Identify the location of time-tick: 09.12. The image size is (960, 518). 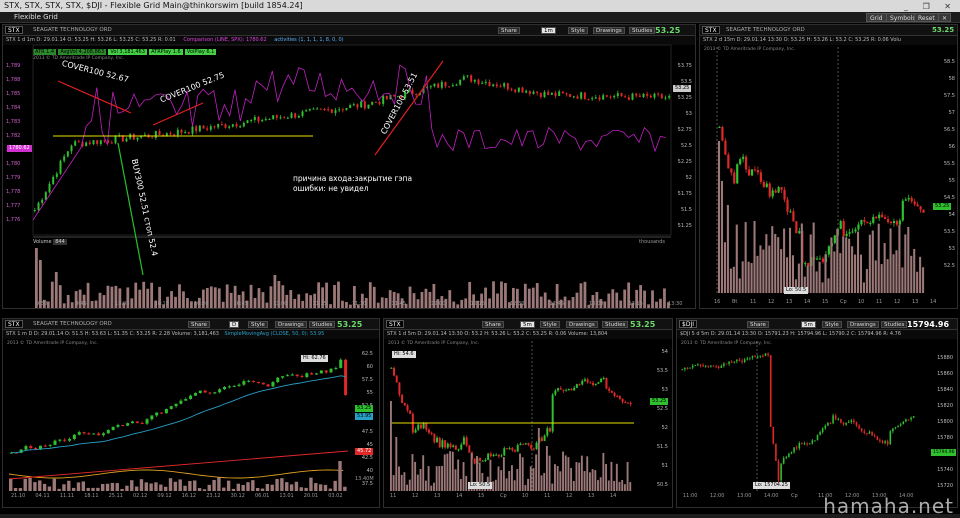
(164, 496).